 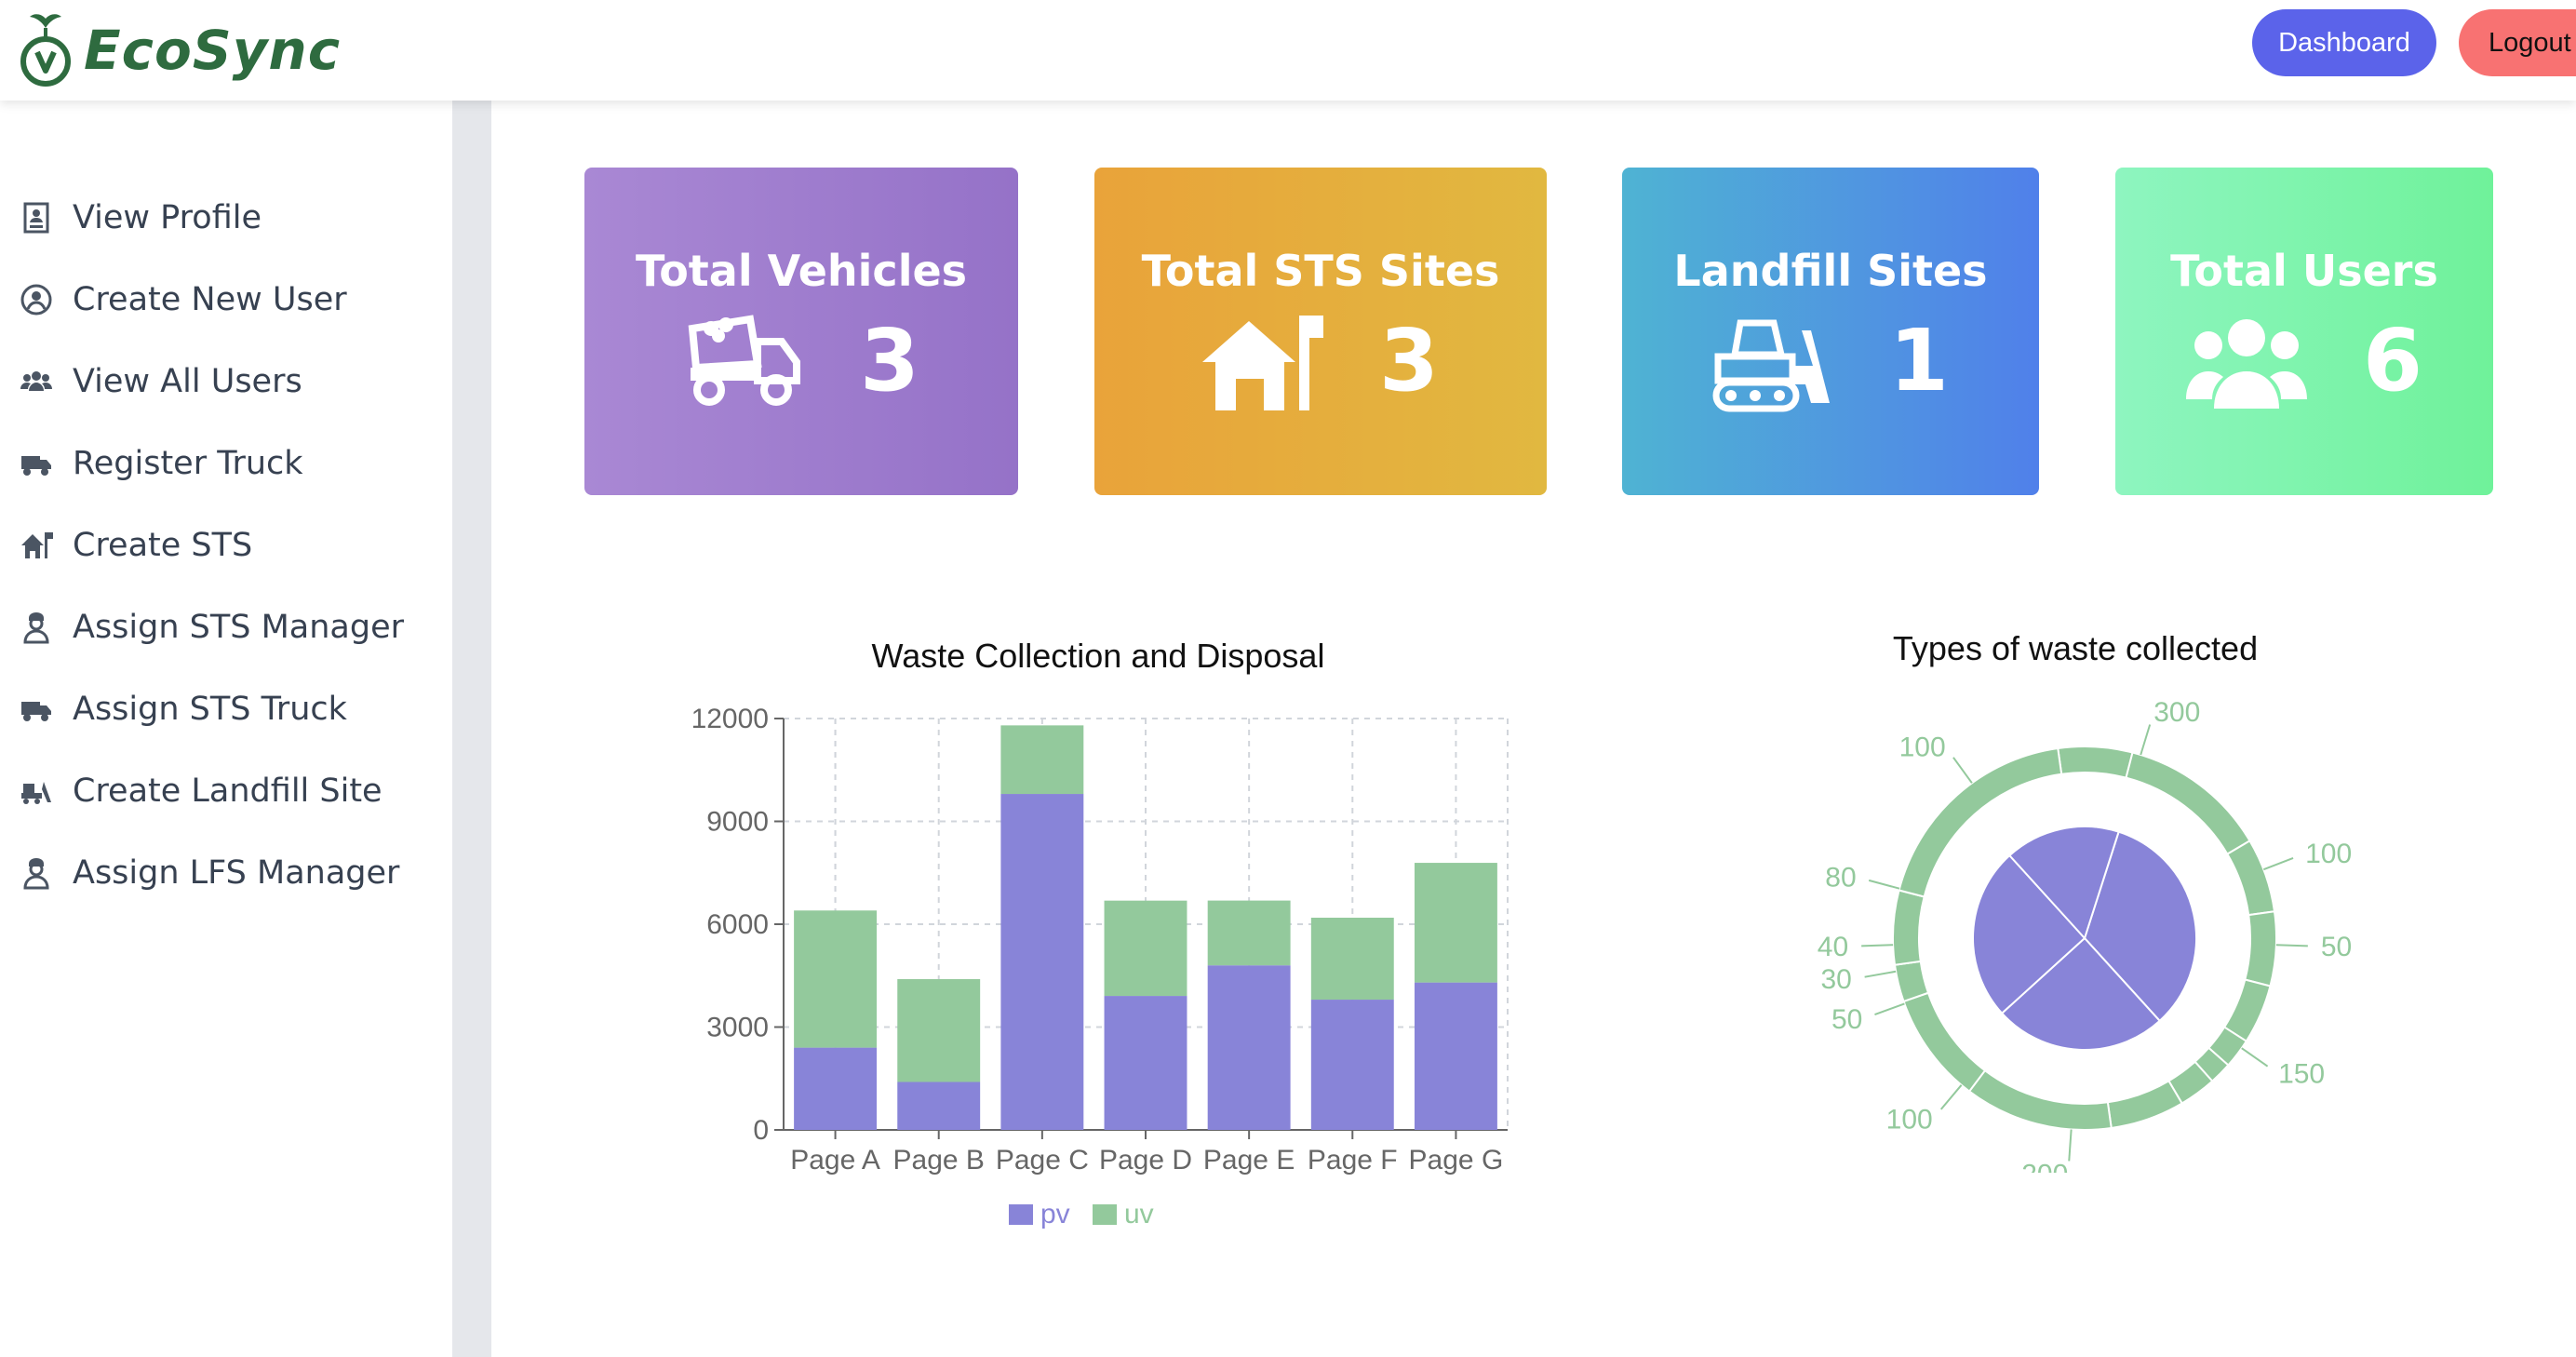 I want to click on sidebar-item-label: Create STS, so click(x=163, y=545).